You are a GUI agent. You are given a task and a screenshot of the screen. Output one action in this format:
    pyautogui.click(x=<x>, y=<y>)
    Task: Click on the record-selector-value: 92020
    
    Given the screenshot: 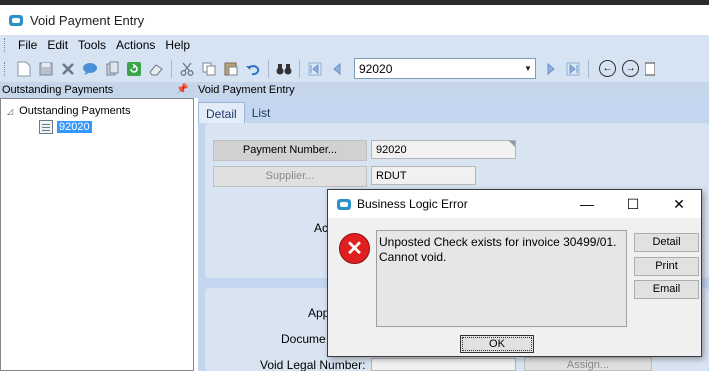 What is the action you would take?
    pyautogui.click(x=376, y=68)
    